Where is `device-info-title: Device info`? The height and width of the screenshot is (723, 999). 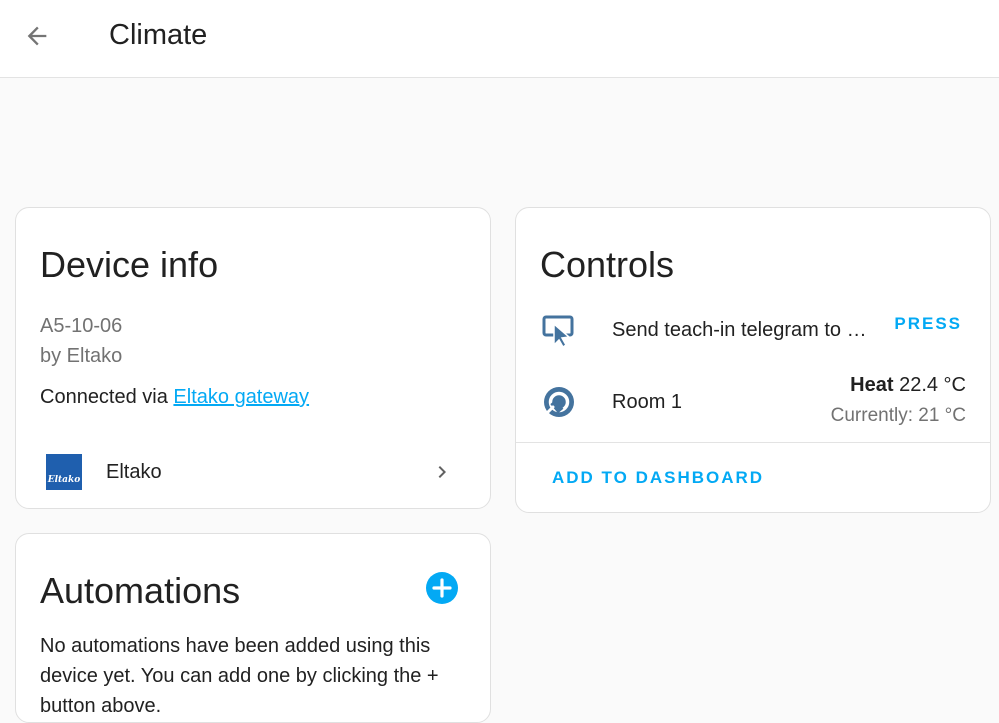 device-info-title: Device info is located at coordinates (129, 264).